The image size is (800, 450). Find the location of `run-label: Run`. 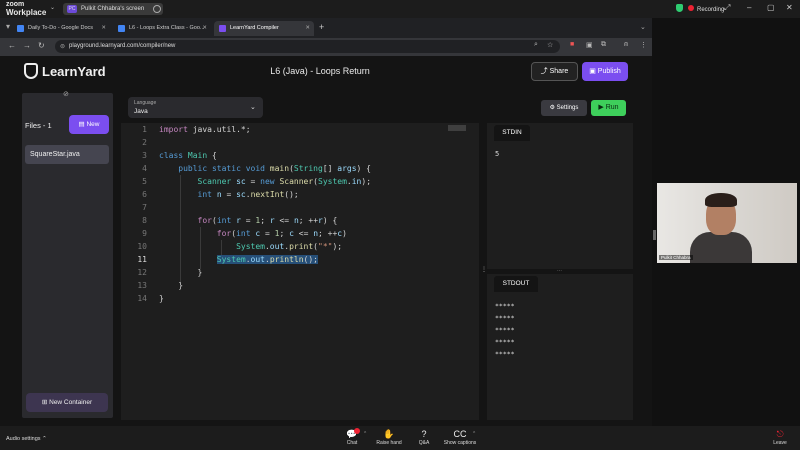

run-label: Run is located at coordinates (612, 107).